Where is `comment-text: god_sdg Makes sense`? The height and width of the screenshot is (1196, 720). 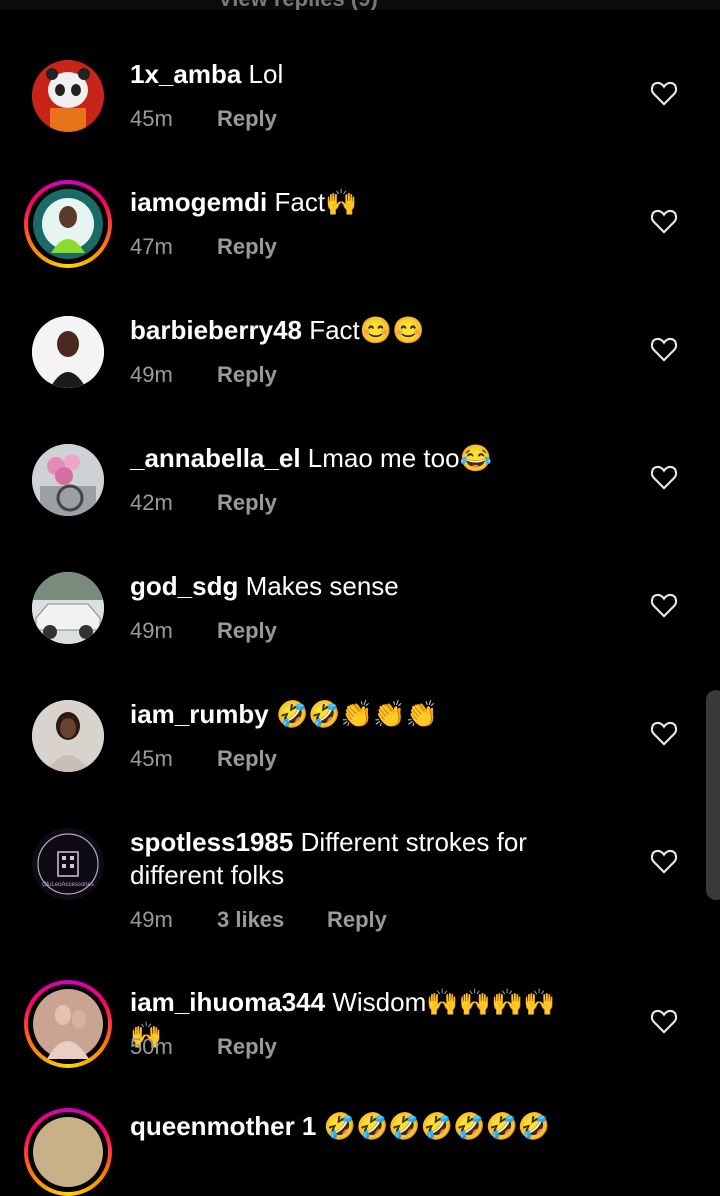
comment-text: god_sdg Makes sense is located at coordinates (350, 586).